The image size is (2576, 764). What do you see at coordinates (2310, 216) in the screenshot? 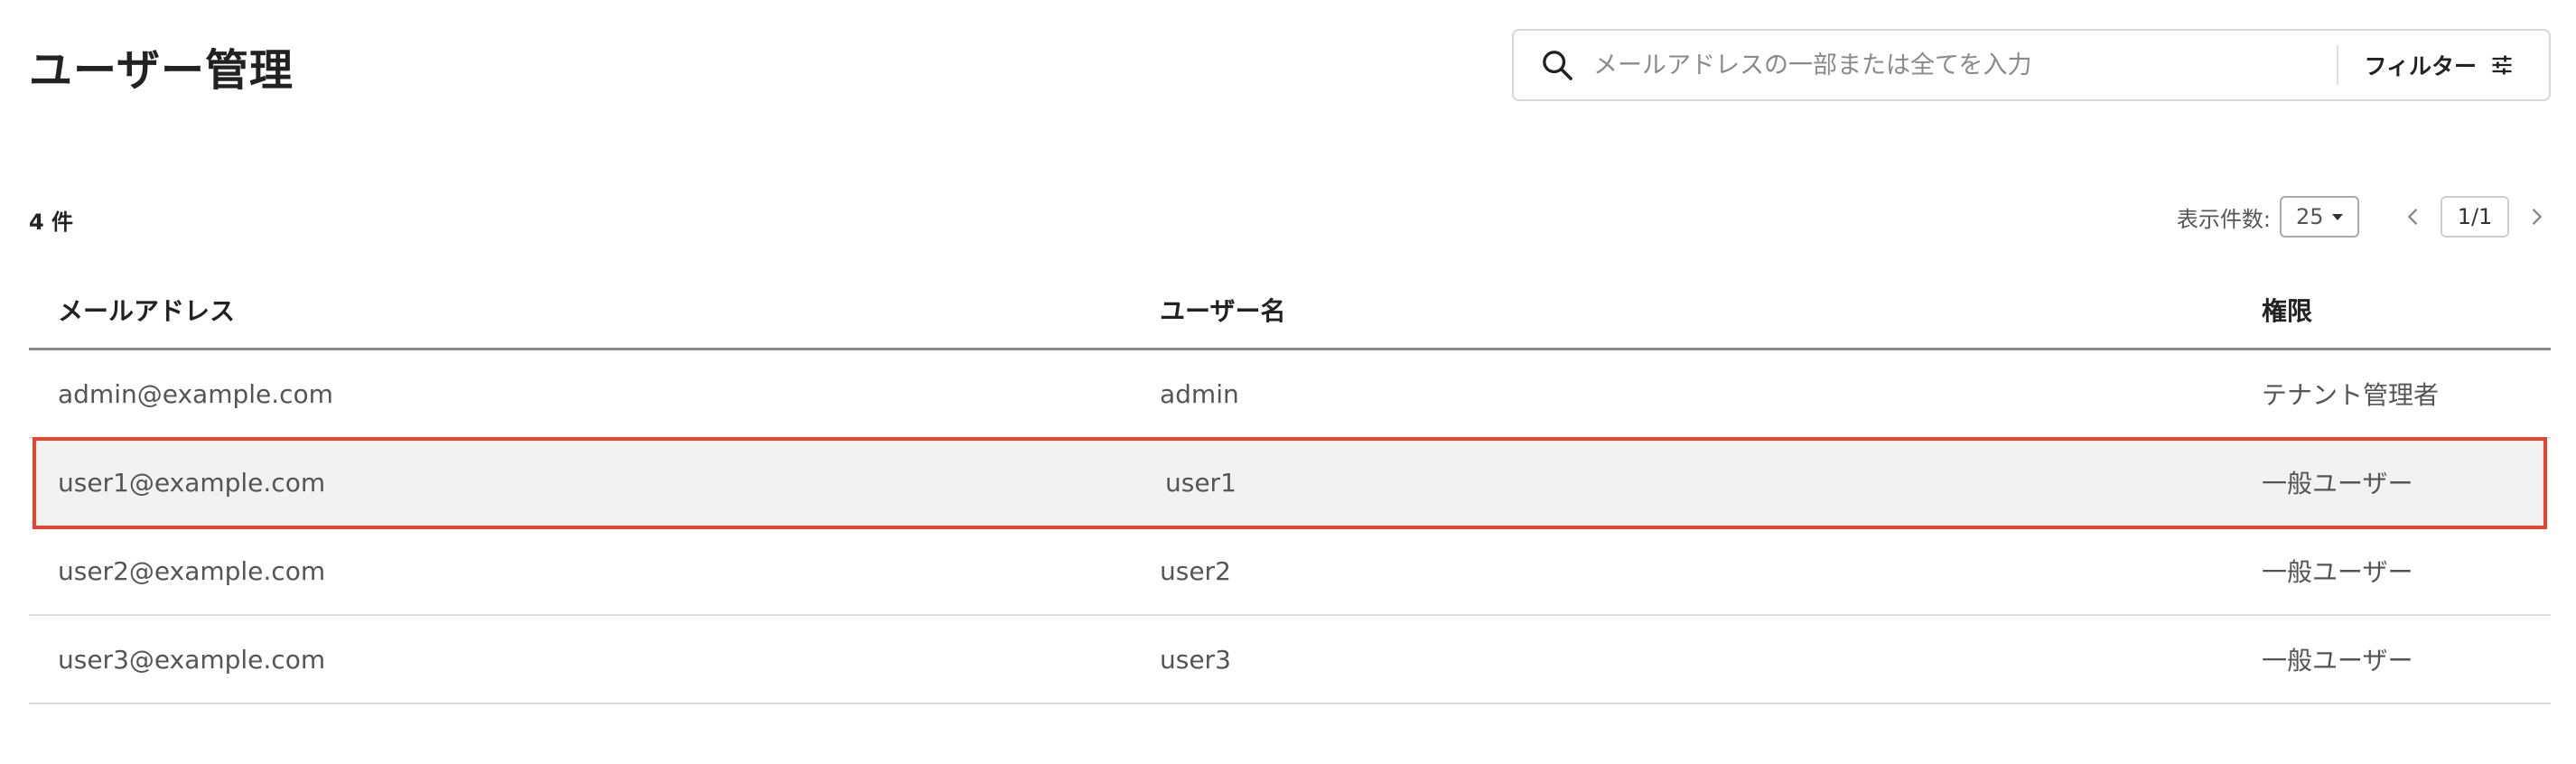
I see `per-page-value: 25` at bounding box center [2310, 216].